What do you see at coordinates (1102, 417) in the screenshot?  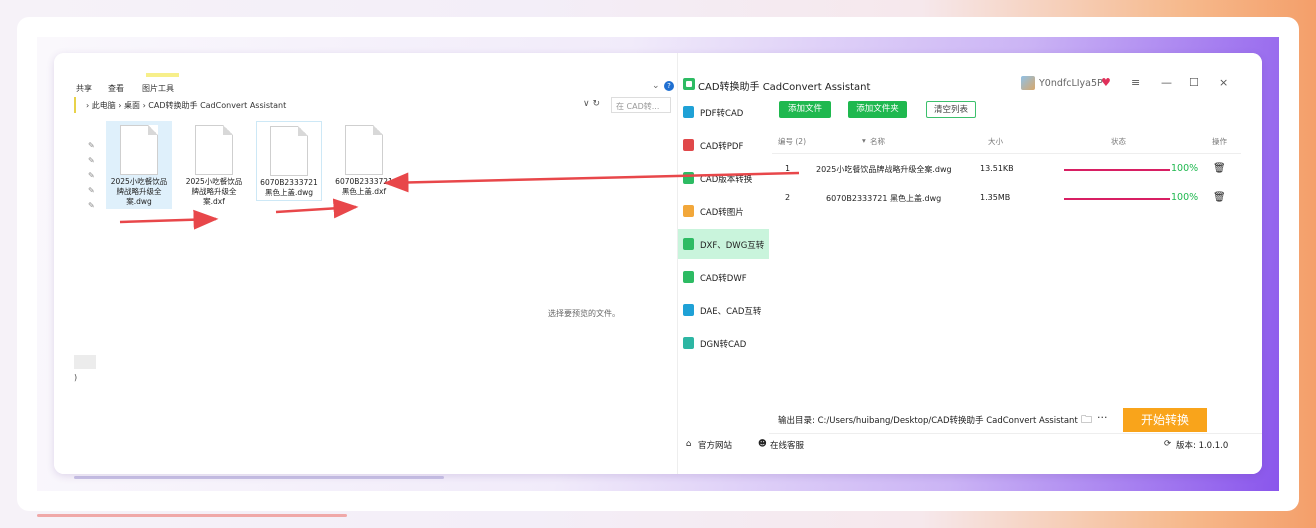 I see `more-icon: ···` at bounding box center [1102, 417].